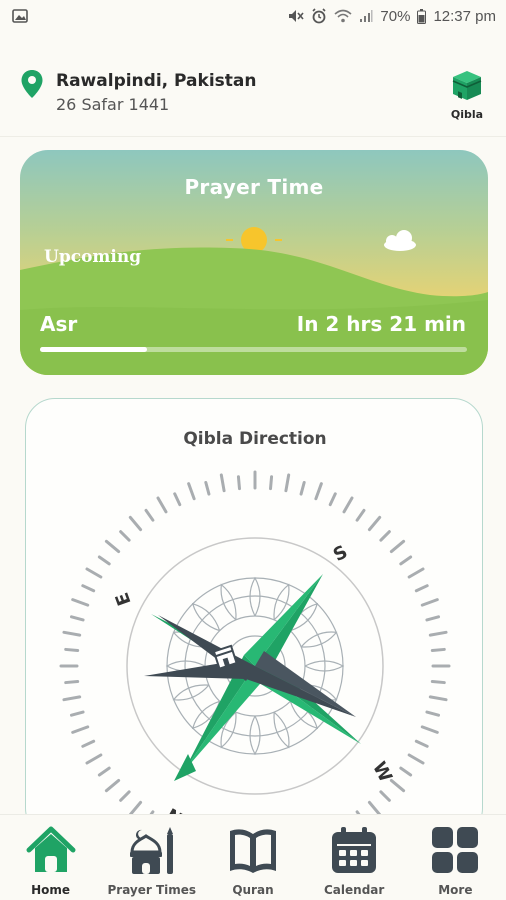  What do you see at coordinates (20, 16) in the screenshot?
I see `image-icon` at bounding box center [20, 16].